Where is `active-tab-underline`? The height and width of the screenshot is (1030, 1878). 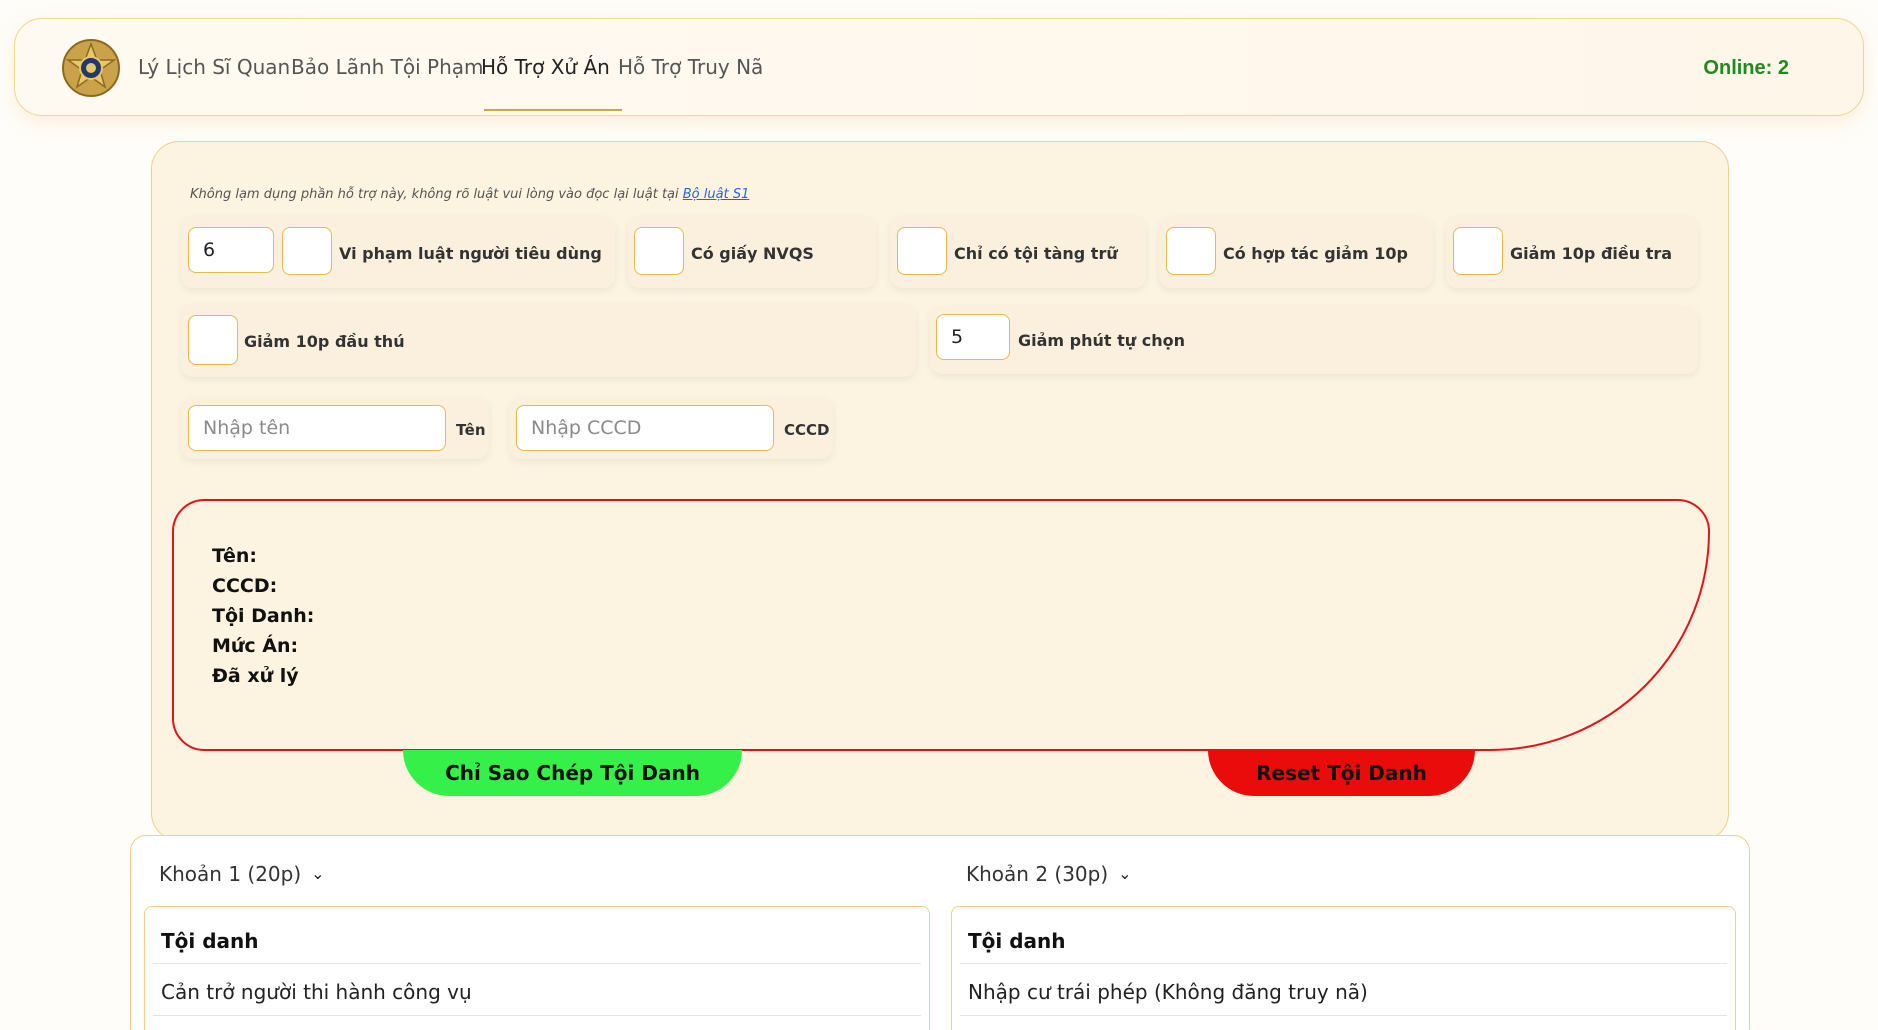 active-tab-underline is located at coordinates (553, 110).